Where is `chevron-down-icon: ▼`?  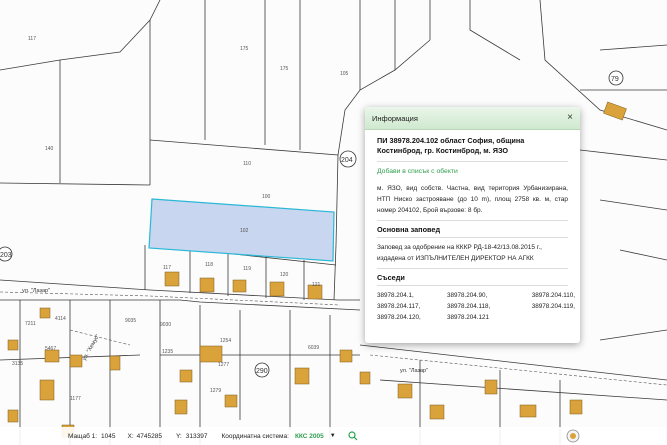 chevron-down-icon: ▼ is located at coordinates (333, 436).